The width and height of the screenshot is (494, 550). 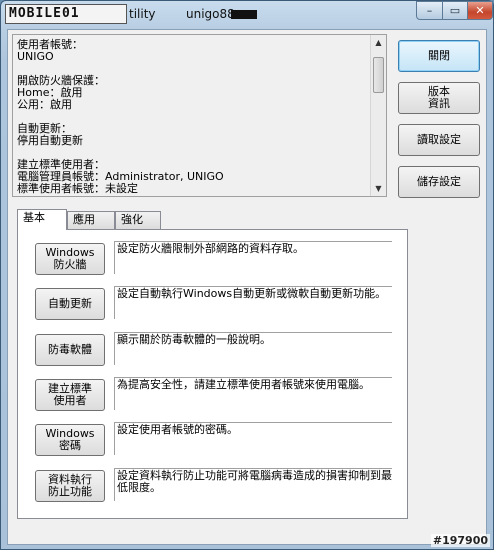 What do you see at coordinates (253, 302) in the screenshot?
I see `auto-update-description: 設定自動執行Windows自動更新或微軟自動更新功能。` at bounding box center [253, 302].